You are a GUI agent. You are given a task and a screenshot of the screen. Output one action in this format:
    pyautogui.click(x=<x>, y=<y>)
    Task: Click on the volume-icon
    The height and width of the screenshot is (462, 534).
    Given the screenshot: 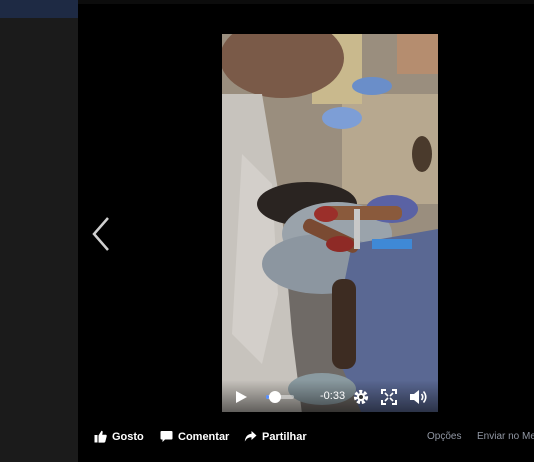 What is the action you would take?
    pyautogui.click(x=418, y=397)
    